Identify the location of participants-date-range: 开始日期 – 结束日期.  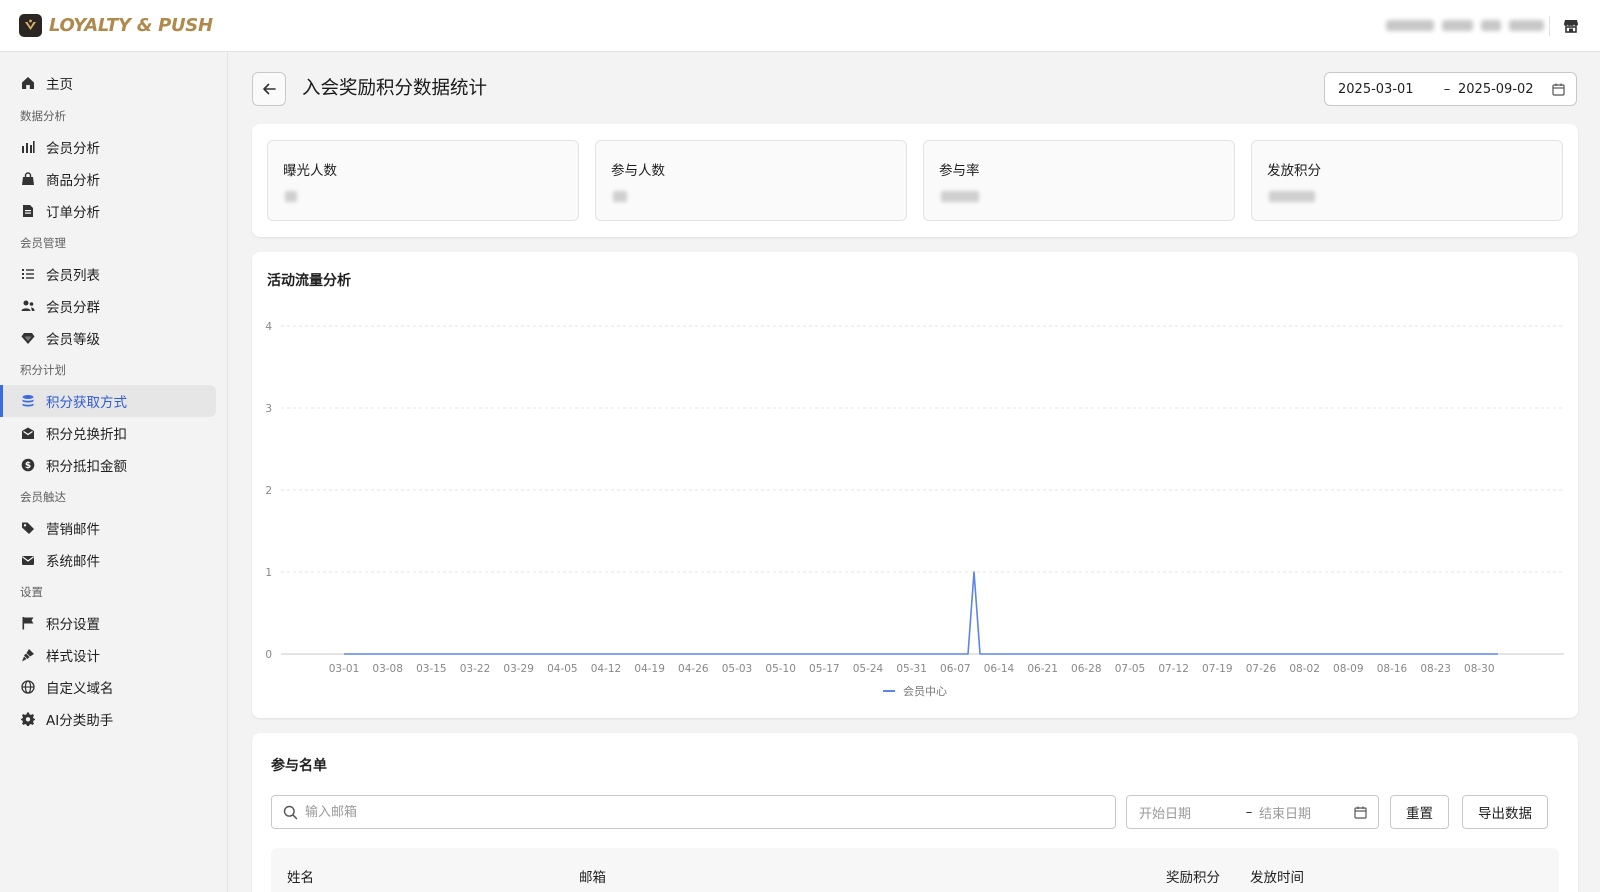
(1252, 812).